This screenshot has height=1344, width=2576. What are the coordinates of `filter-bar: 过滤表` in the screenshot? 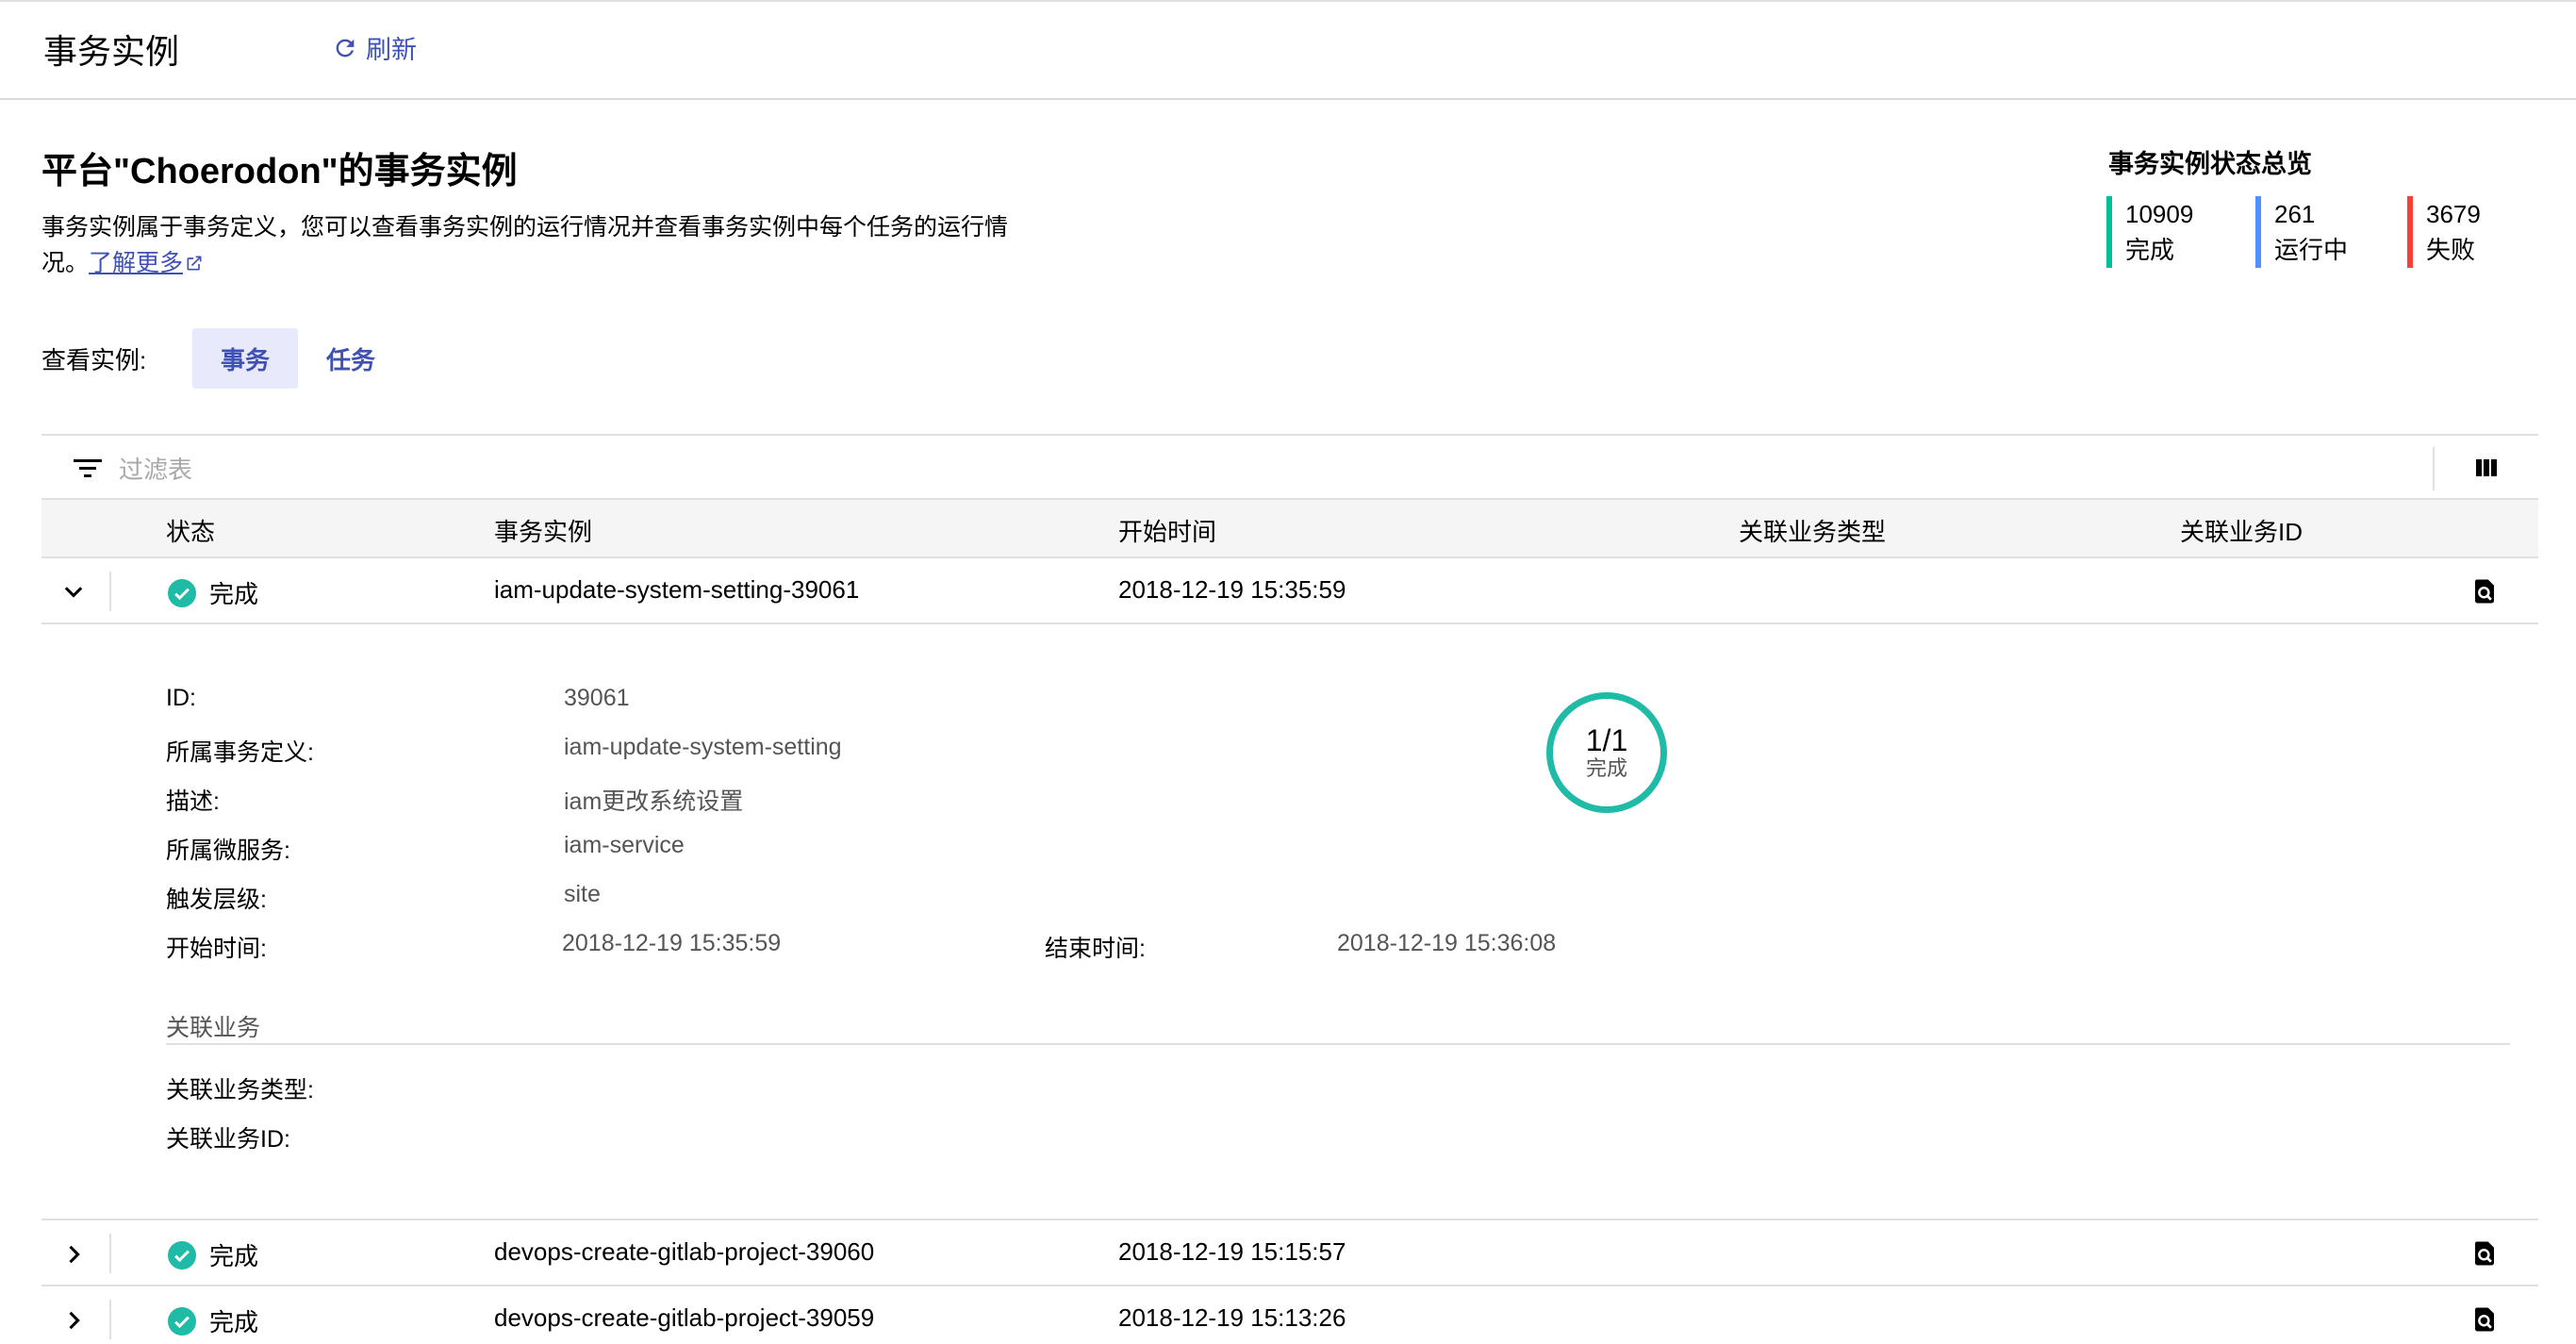 It's located at (1289, 467).